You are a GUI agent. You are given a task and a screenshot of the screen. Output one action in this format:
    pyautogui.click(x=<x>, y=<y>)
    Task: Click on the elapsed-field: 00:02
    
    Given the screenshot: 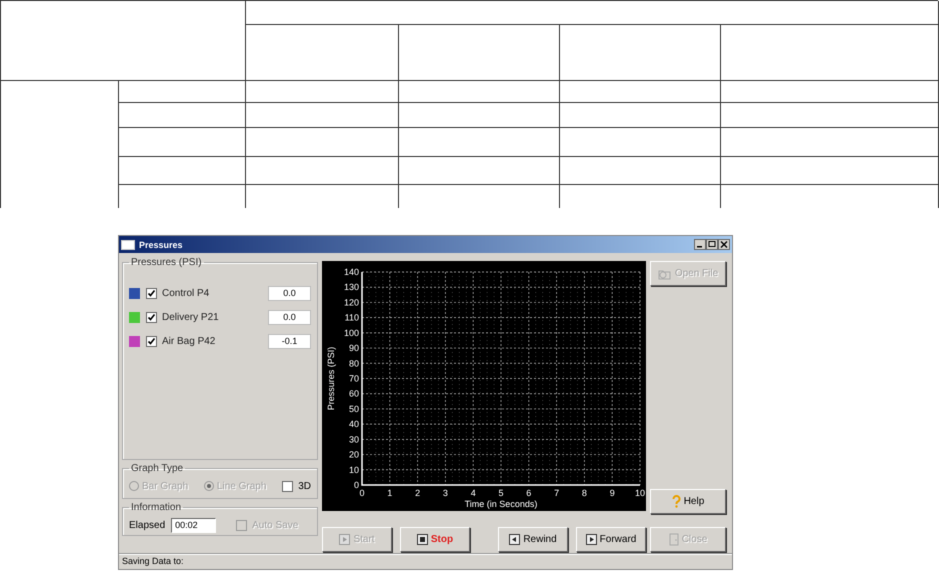 What is the action you would take?
    pyautogui.click(x=193, y=525)
    